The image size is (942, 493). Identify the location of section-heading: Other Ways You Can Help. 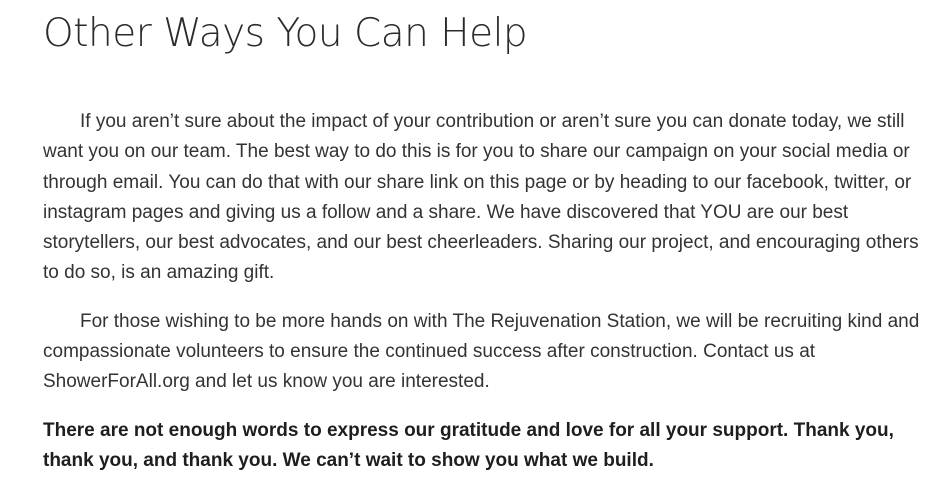
(285, 33).